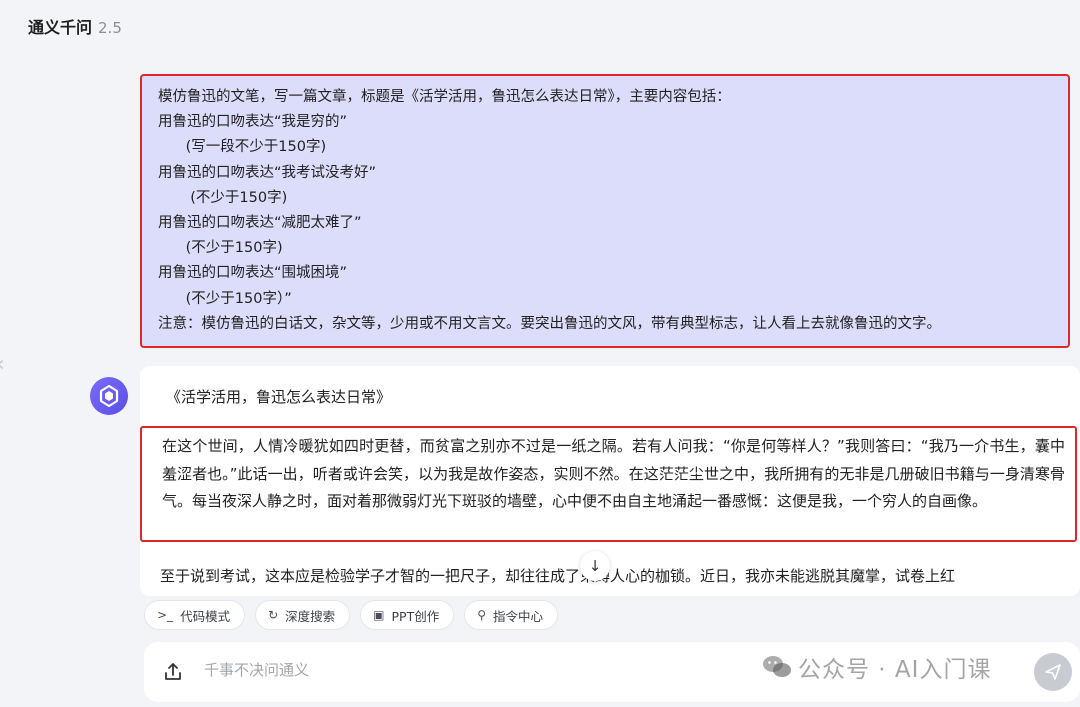  I want to click on send-button, so click(1053, 672).